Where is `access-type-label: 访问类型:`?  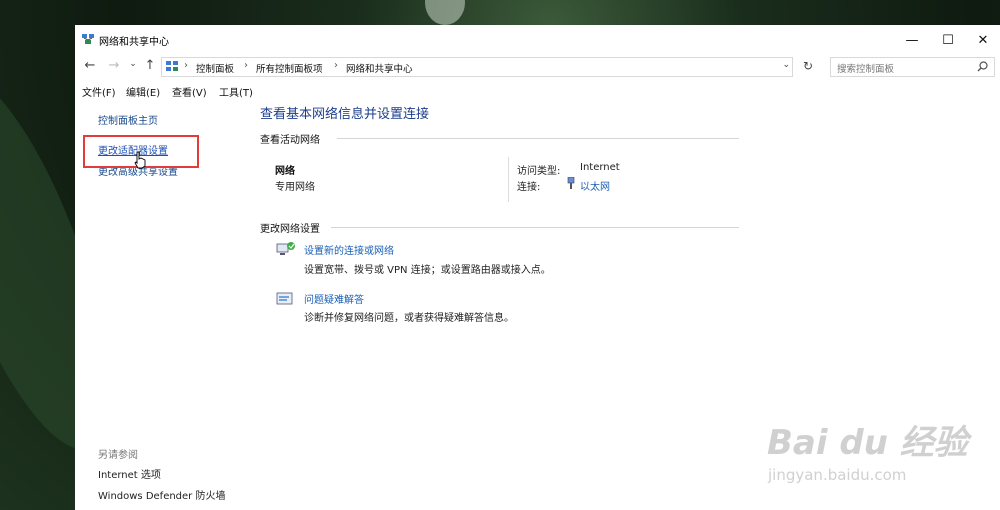 access-type-label: 访问类型: is located at coordinates (539, 171).